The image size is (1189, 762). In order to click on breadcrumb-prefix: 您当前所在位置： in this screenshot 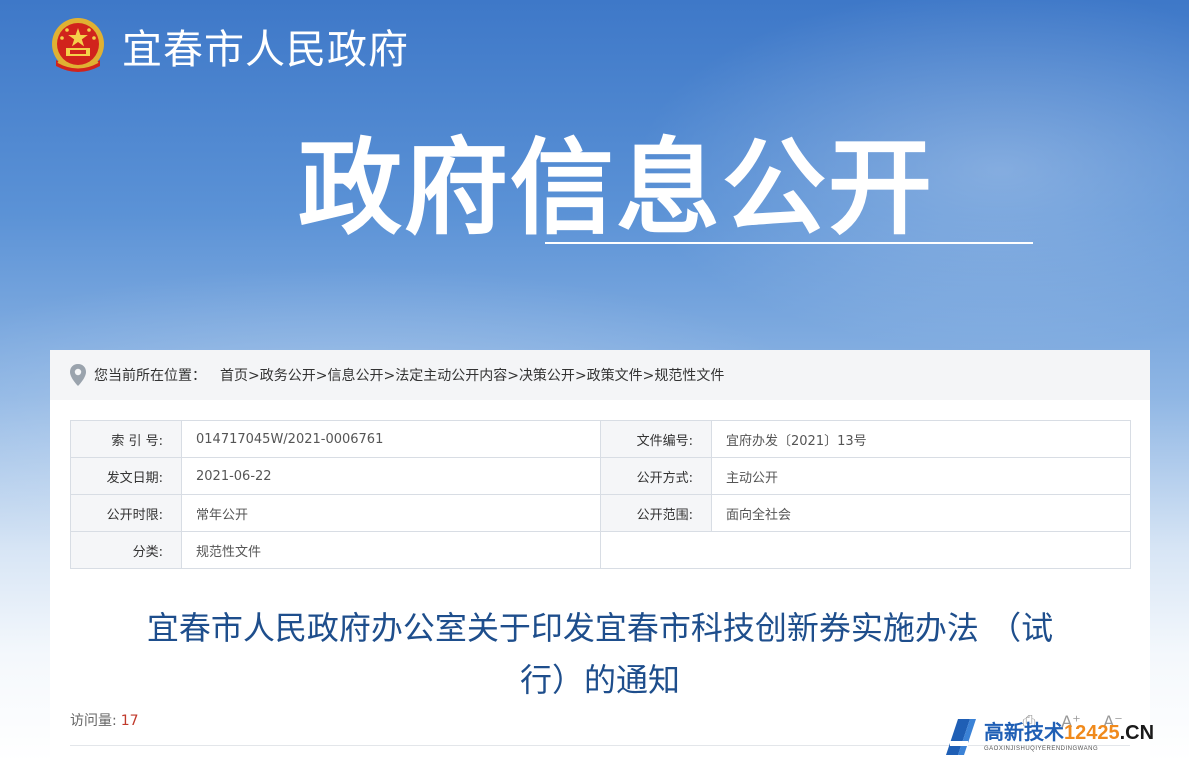, I will do `click(150, 376)`.